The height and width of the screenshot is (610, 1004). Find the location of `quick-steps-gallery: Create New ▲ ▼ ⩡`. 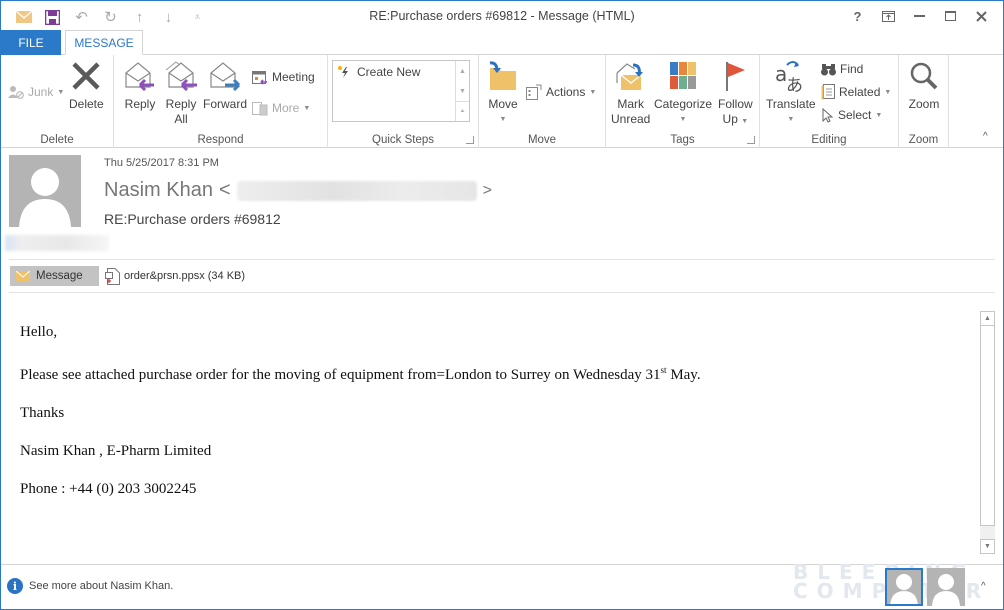

quick-steps-gallery: Create New ▲ ▼ ⩡ is located at coordinates (401, 91).